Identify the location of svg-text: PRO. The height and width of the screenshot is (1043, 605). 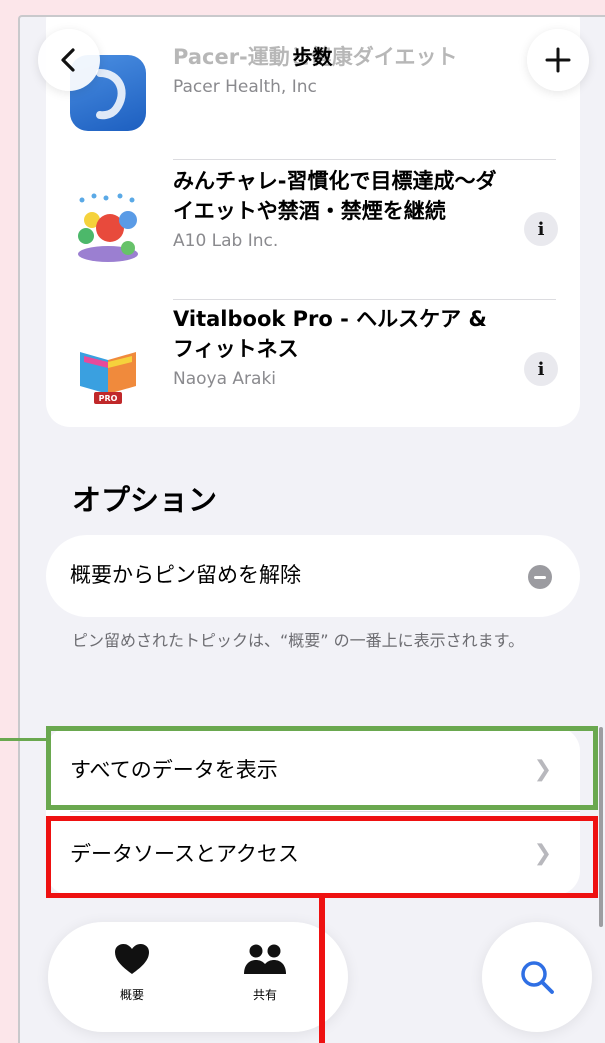
(108, 398).